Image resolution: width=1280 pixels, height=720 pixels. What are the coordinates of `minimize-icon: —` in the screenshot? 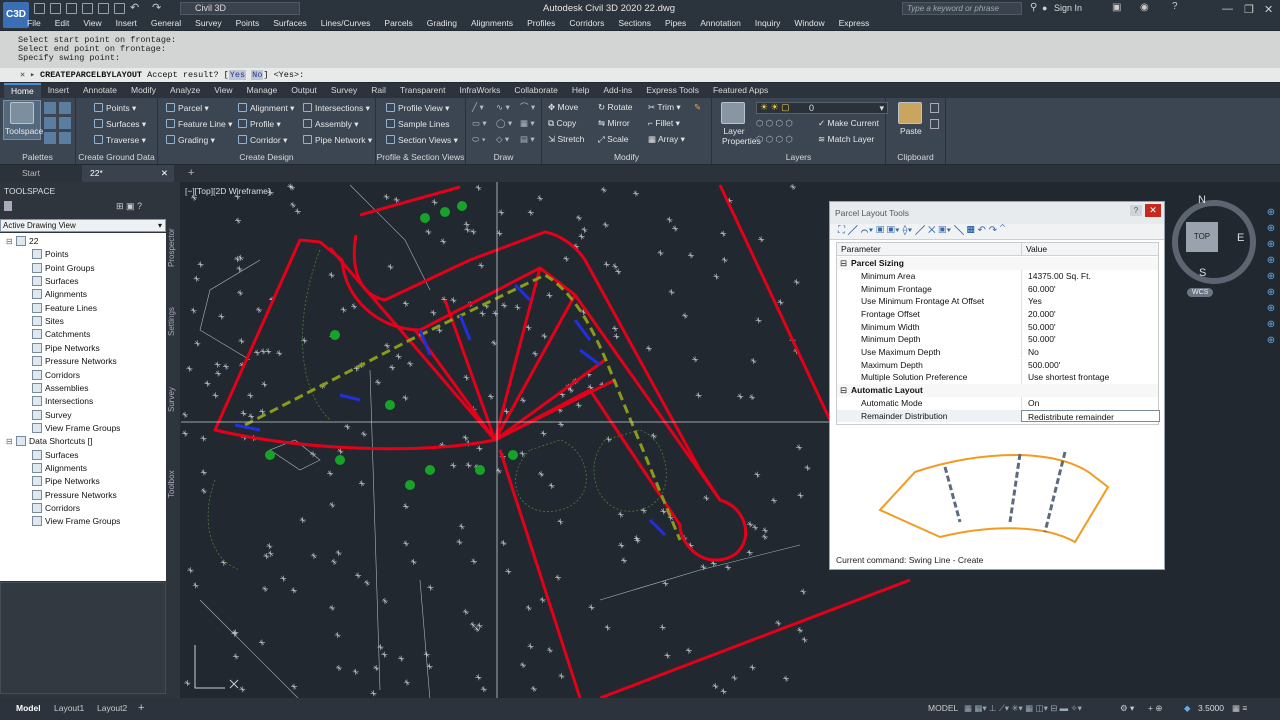 It's located at (1227, 9).